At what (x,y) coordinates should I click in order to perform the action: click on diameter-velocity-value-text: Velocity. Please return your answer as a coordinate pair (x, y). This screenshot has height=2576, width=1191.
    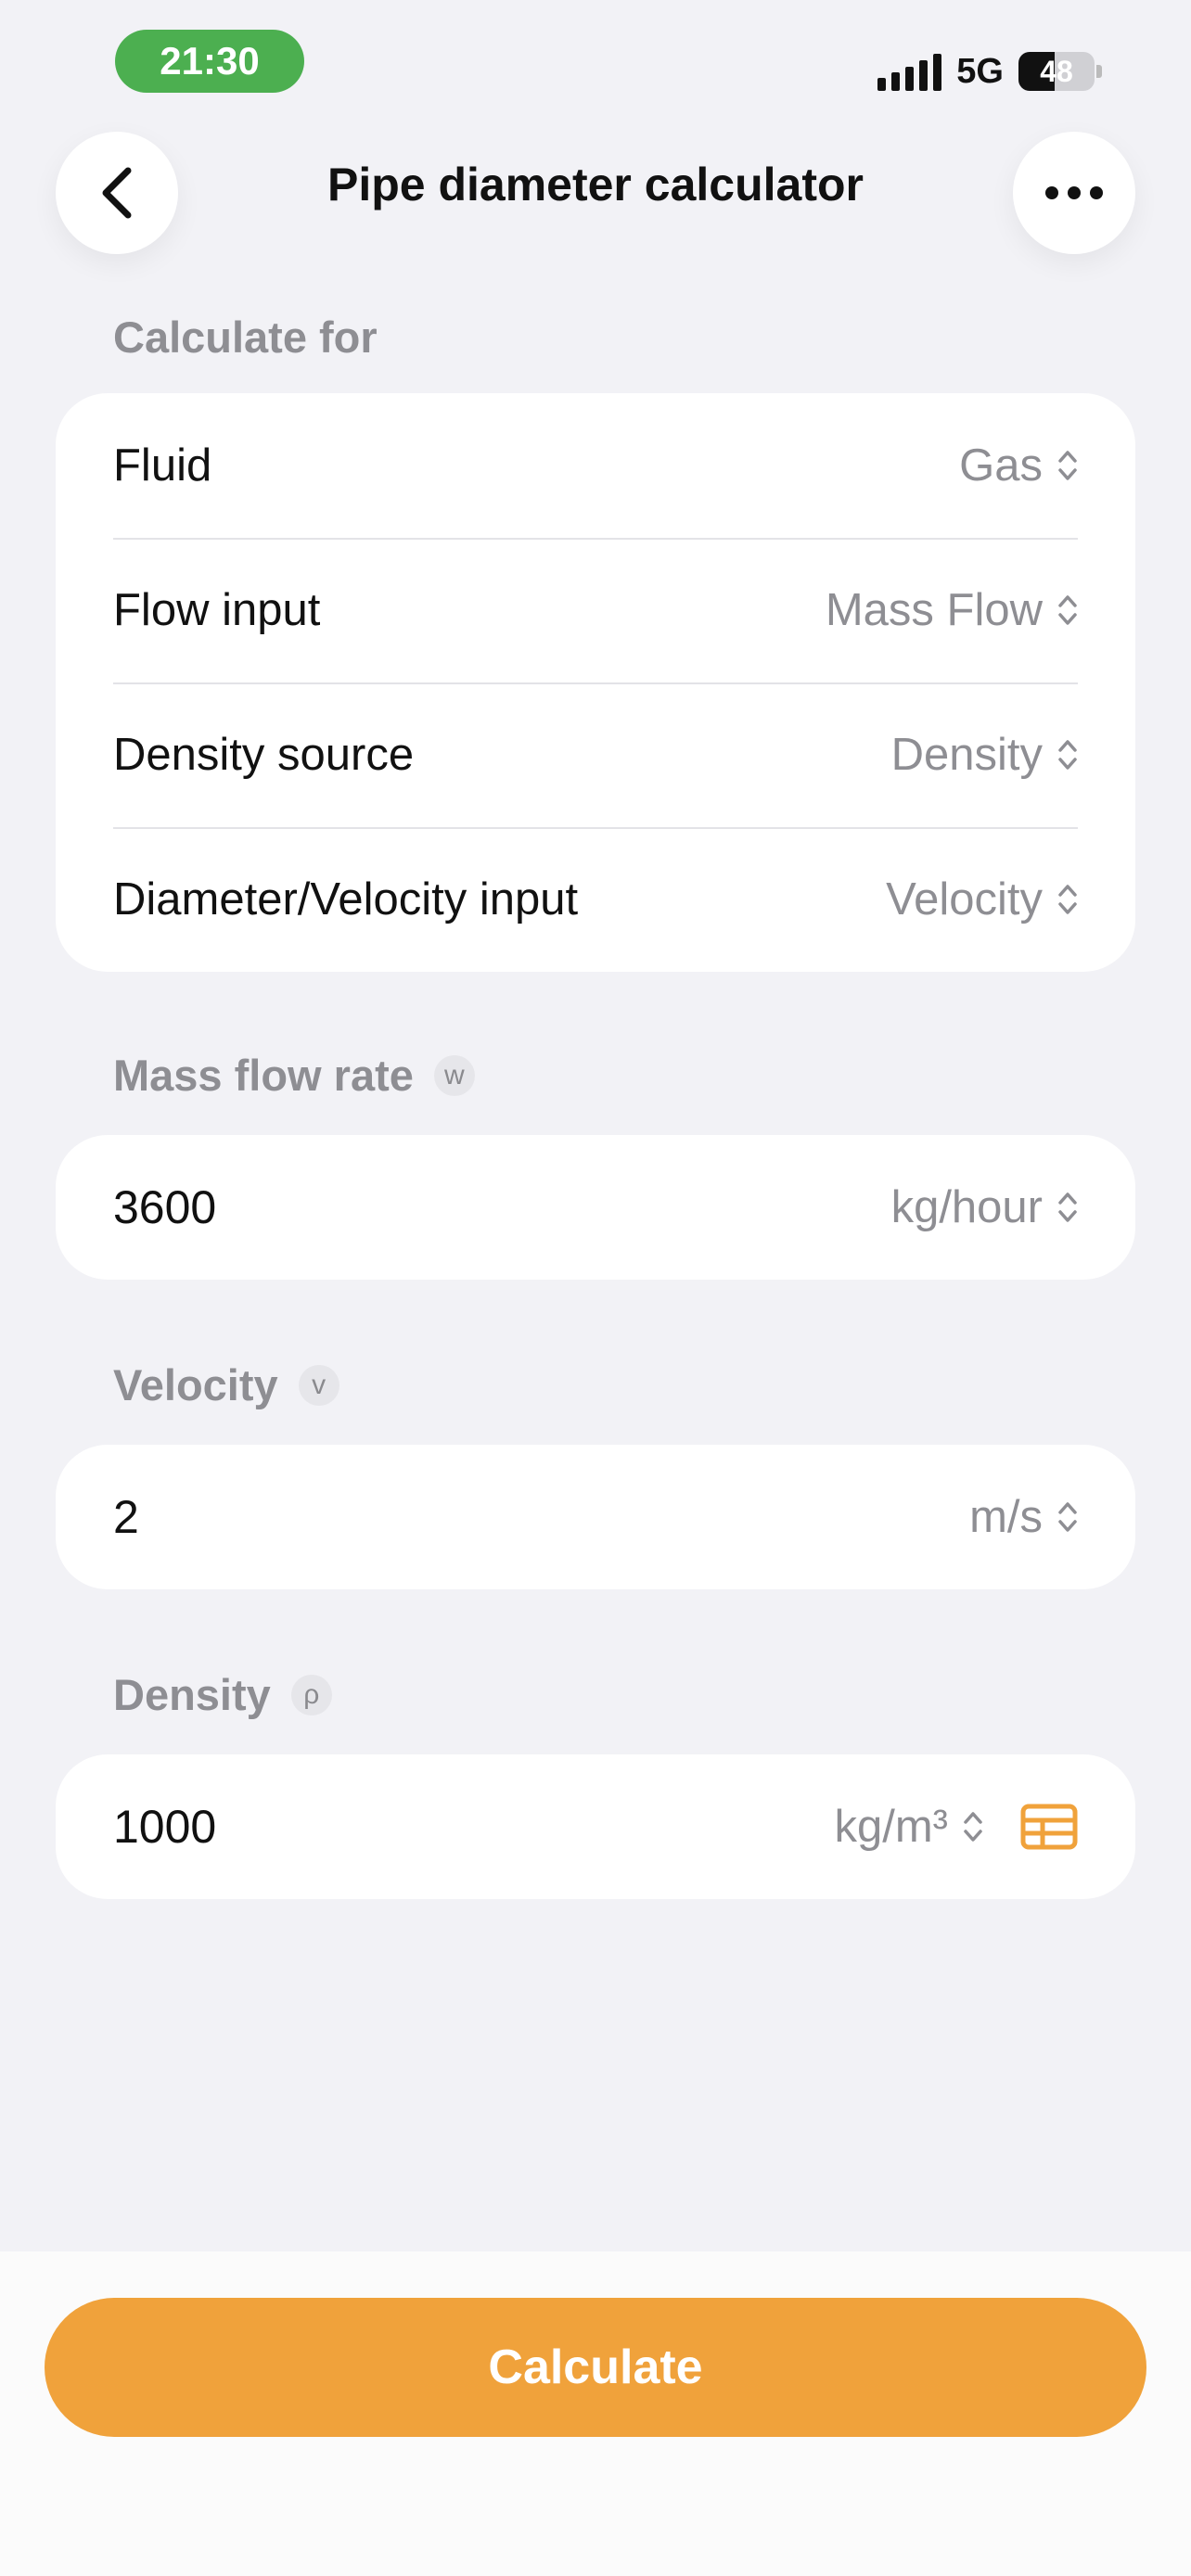
    Looking at the image, I should click on (964, 900).